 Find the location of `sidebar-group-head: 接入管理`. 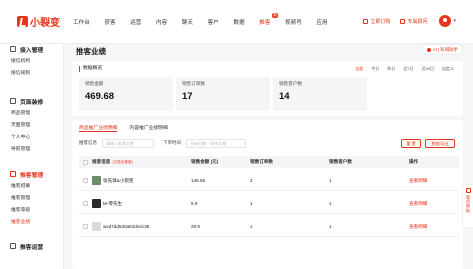

sidebar-group-head: 接入管理 is located at coordinates (32, 49).